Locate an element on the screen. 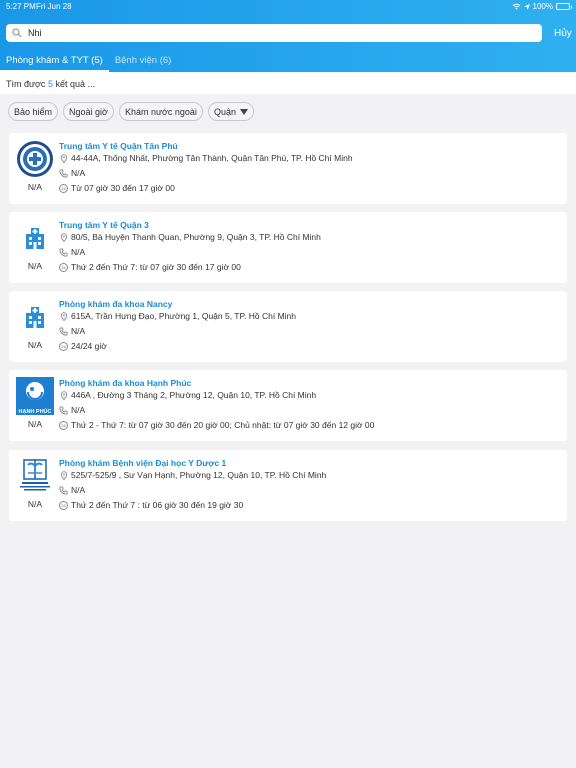  status-right: 100% is located at coordinates (542, 6).